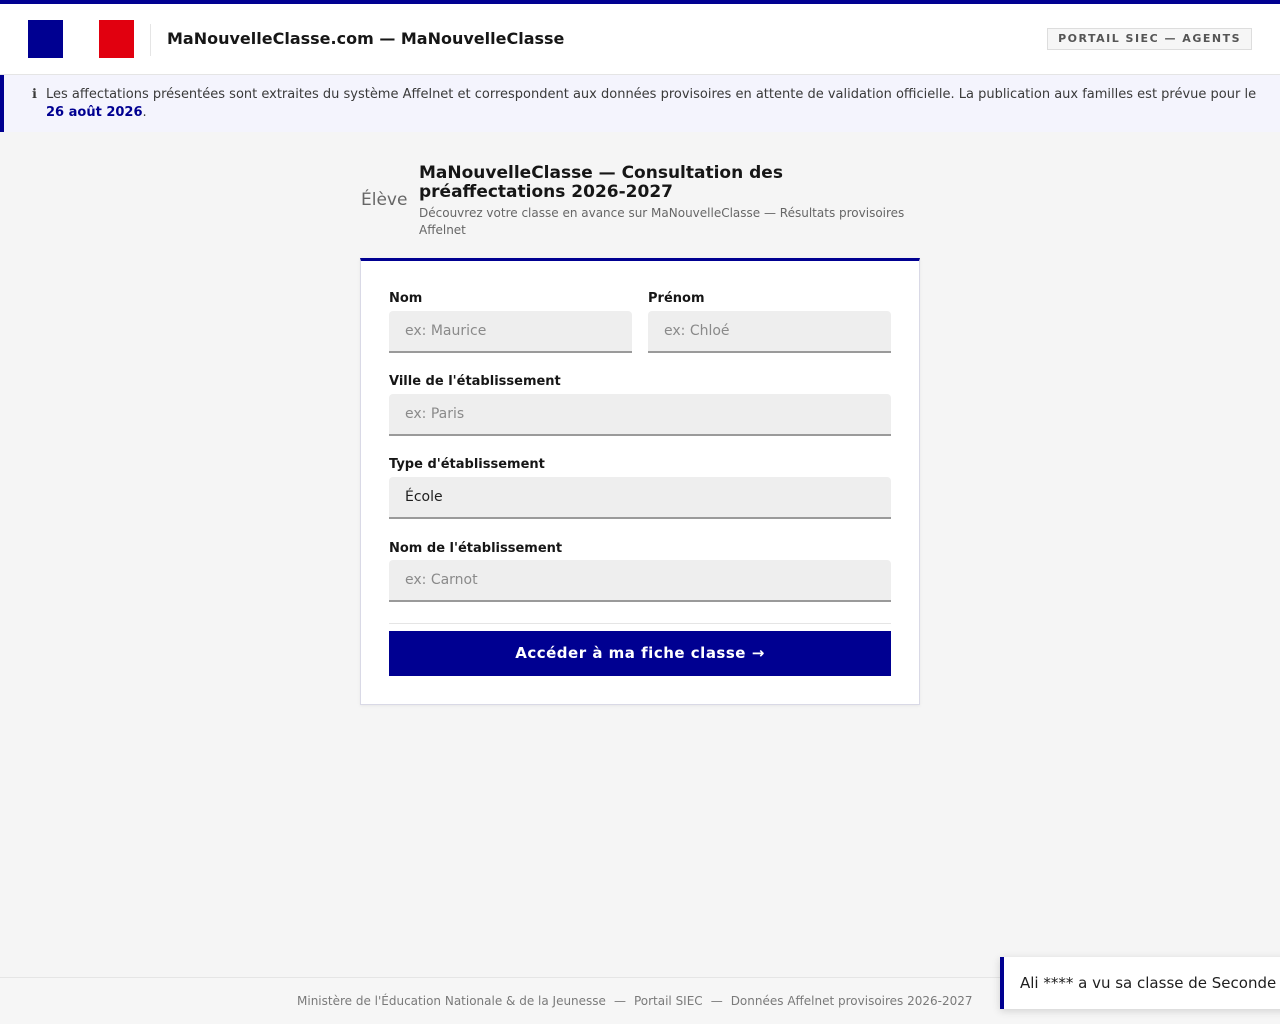  What do you see at coordinates (851, 1001) in the screenshot?
I see `footer-data: Données Affelnet provisoires 2026-2027` at bounding box center [851, 1001].